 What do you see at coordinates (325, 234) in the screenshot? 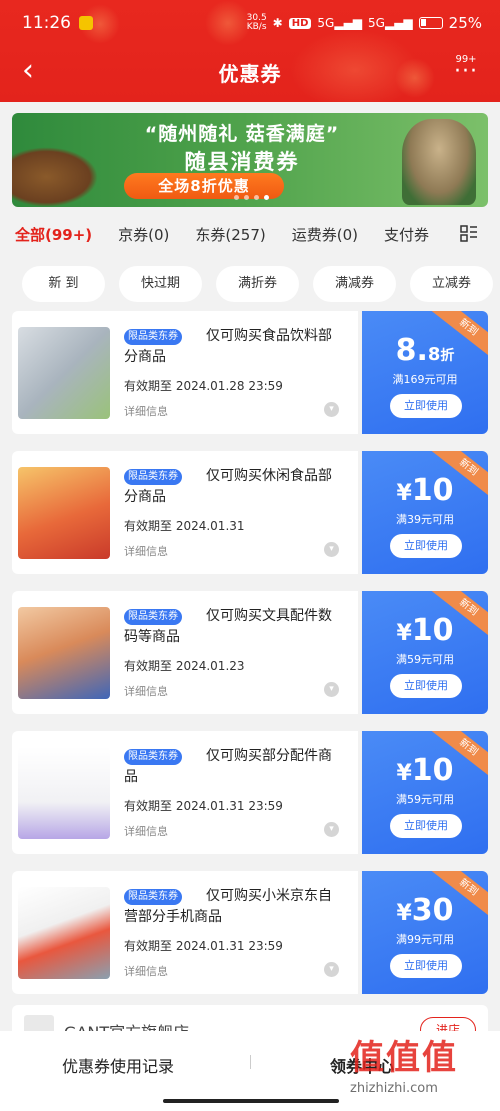
I see `tab-shipping-coupon: 运费券(0)` at bounding box center [325, 234].